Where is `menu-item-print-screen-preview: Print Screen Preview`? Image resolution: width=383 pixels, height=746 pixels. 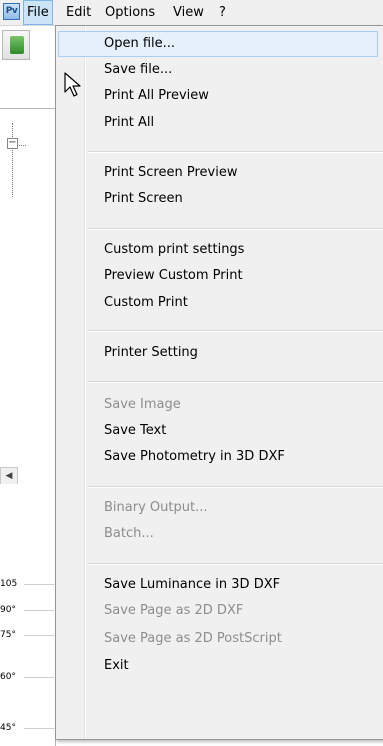
menu-item-print-screen-preview: Print Screen Preview is located at coordinates (218, 173).